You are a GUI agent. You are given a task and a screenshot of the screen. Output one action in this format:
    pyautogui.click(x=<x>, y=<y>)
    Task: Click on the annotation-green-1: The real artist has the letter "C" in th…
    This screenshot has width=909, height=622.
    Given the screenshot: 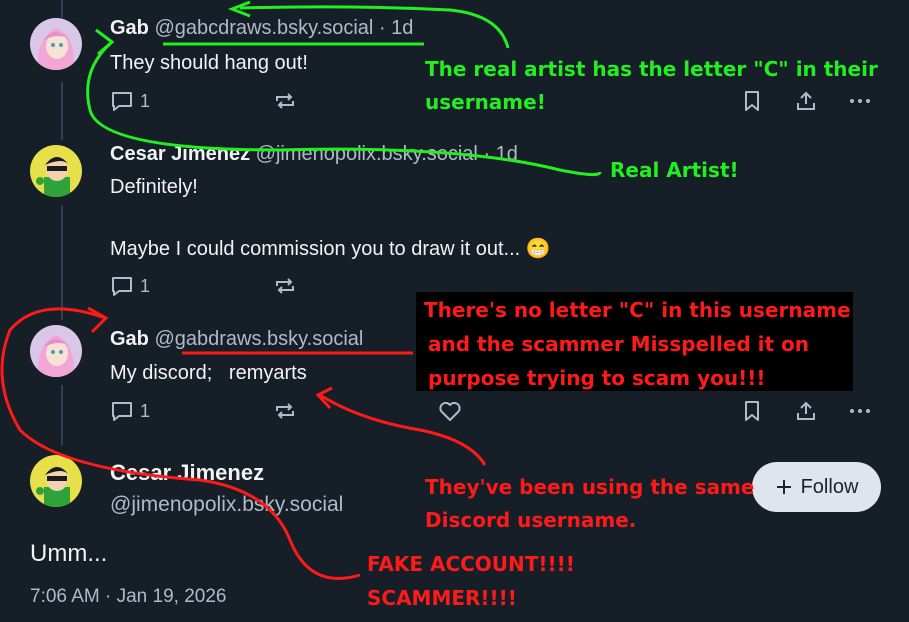 What is the action you would take?
    pyautogui.click(x=651, y=69)
    